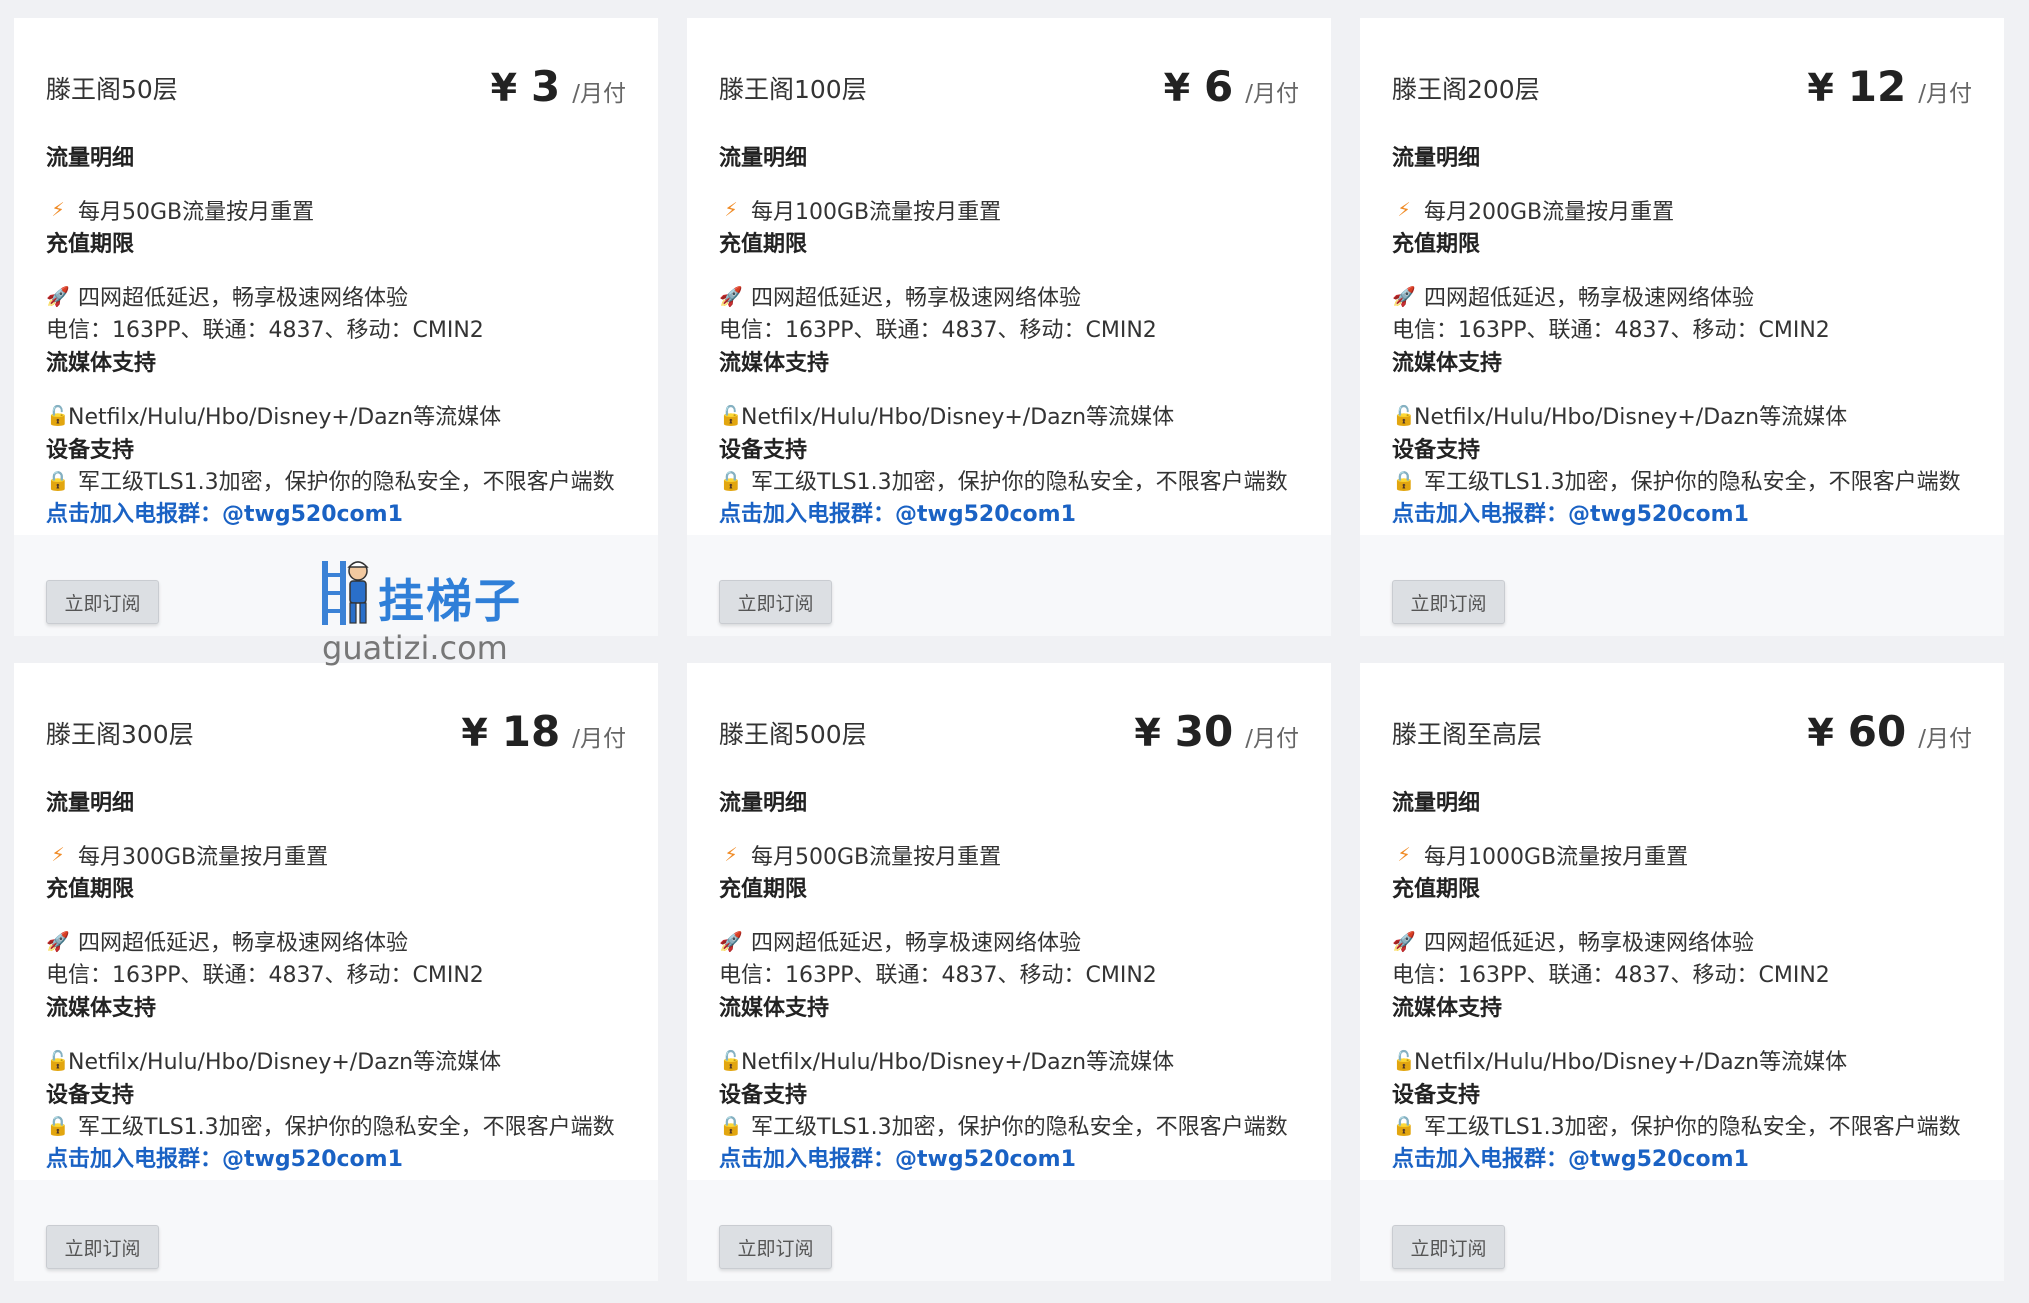  I want to click on plan-price: ¥ 18 /月付, so click(543, 731).